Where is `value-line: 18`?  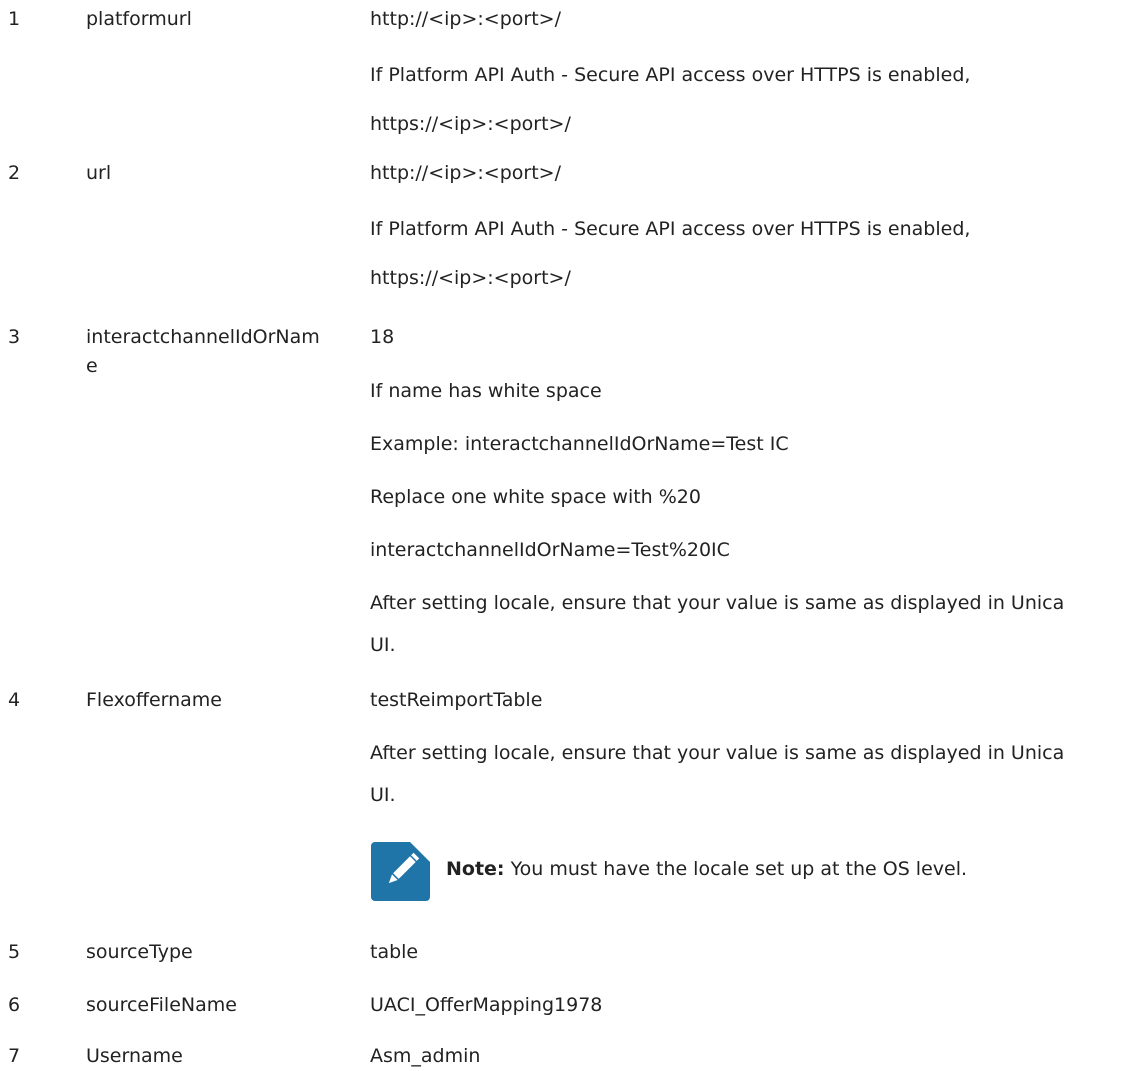
value-line: 18 is located at coordinates (382, 337).